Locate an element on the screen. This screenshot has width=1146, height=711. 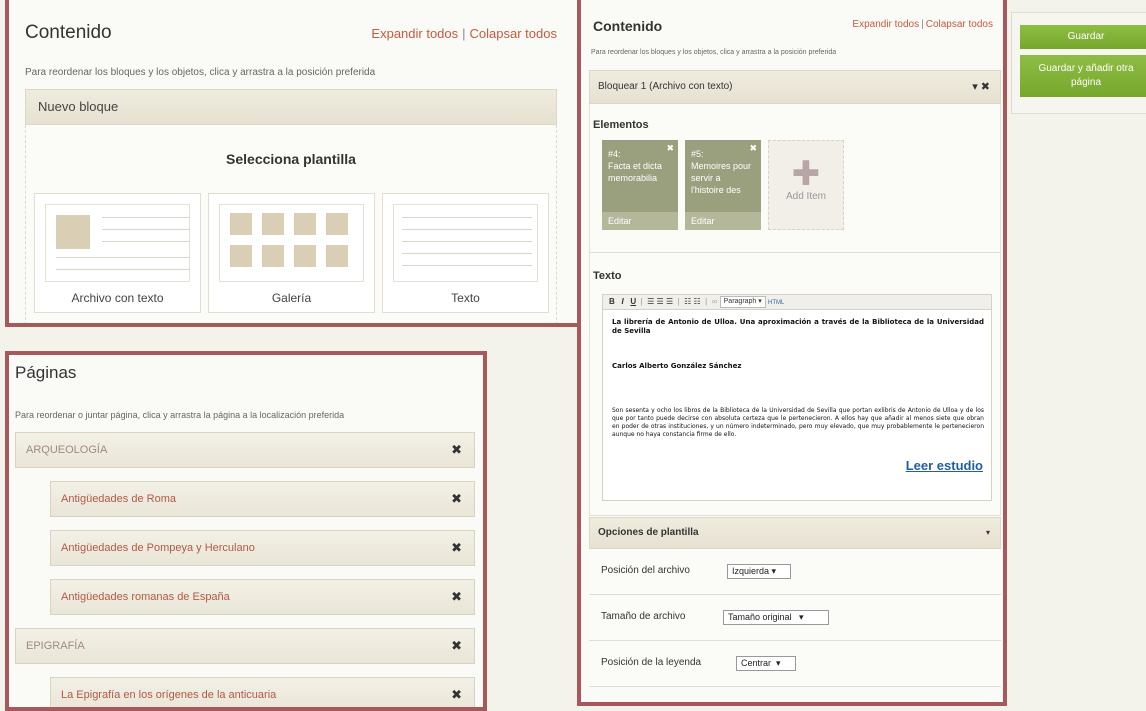
caption-position-select: Centrar ▾ is located at coordinates (766, 663).